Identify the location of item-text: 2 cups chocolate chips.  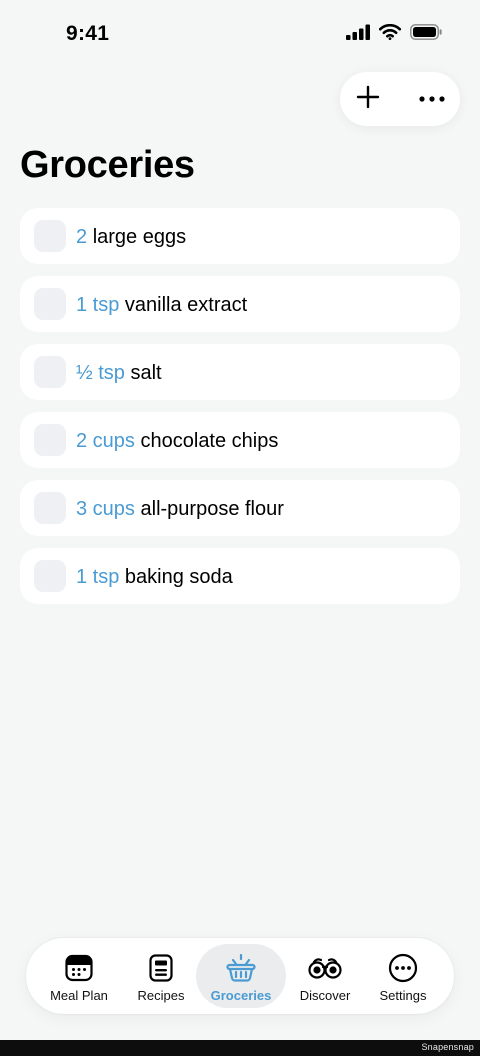
(177, 441).